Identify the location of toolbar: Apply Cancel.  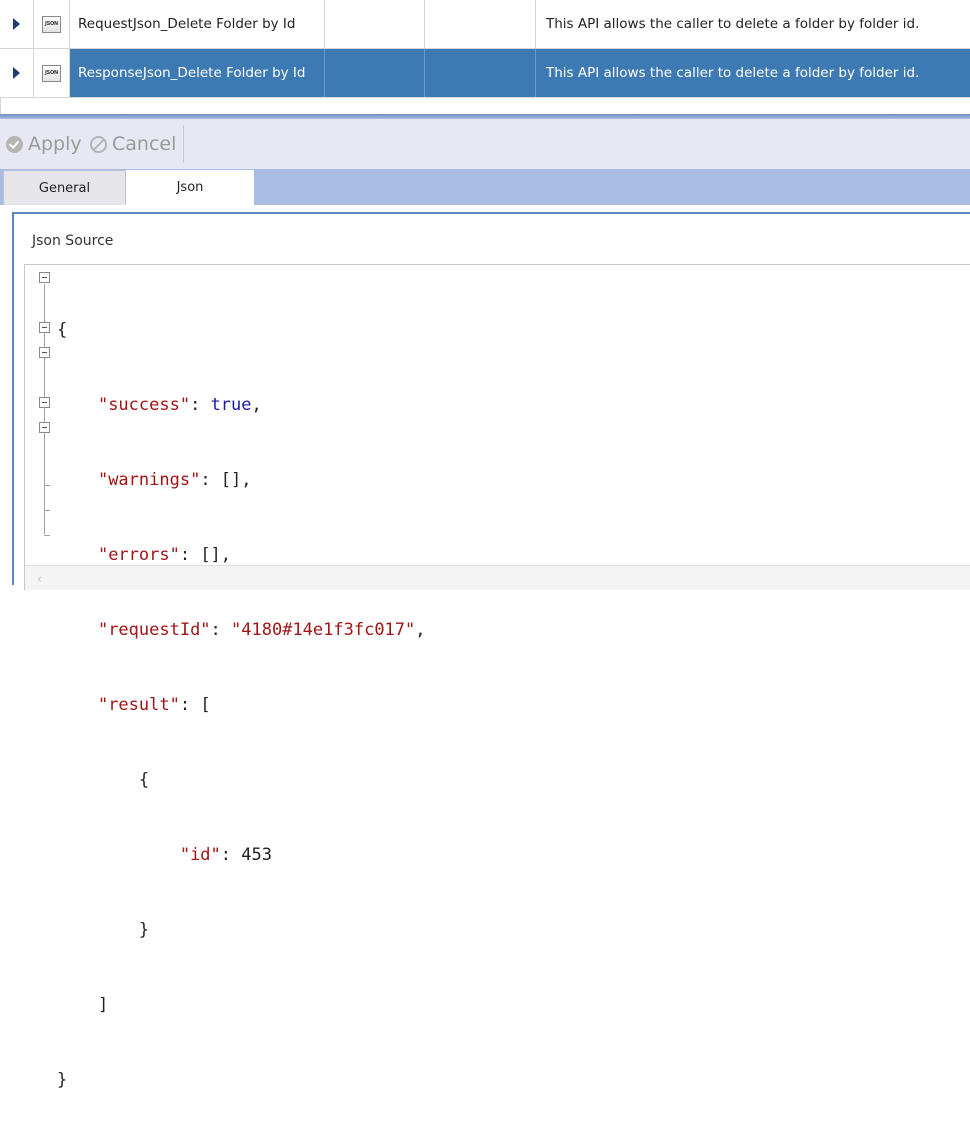
(485, 144).